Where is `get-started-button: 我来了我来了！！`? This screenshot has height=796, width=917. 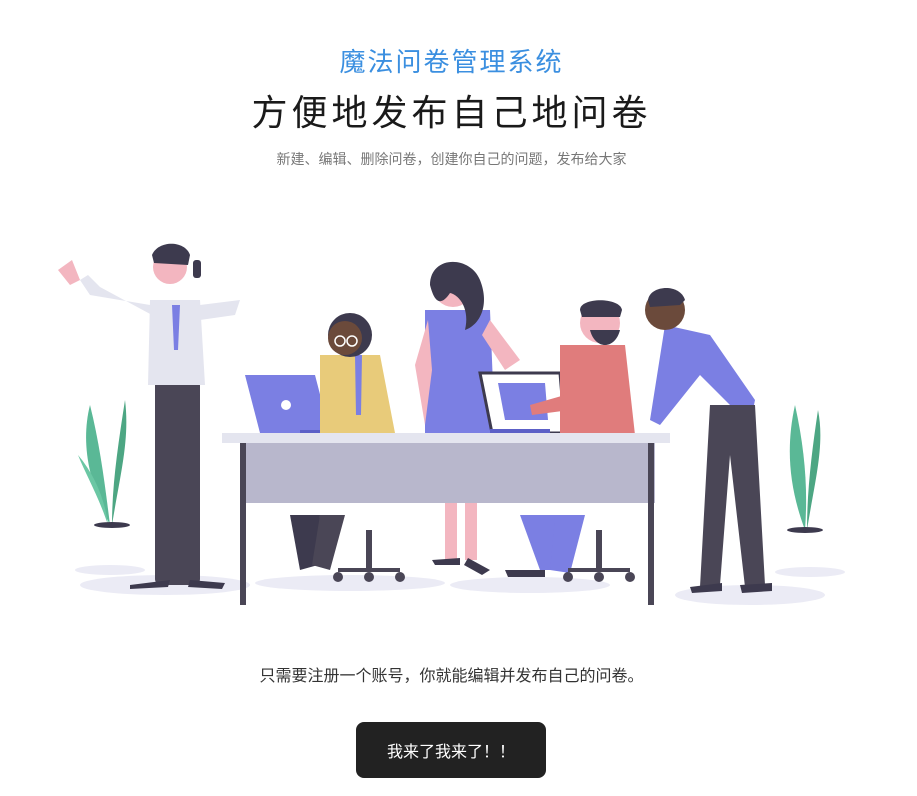 get-started-button: 我来了我来了！！ is located at coordinates (451, 750).